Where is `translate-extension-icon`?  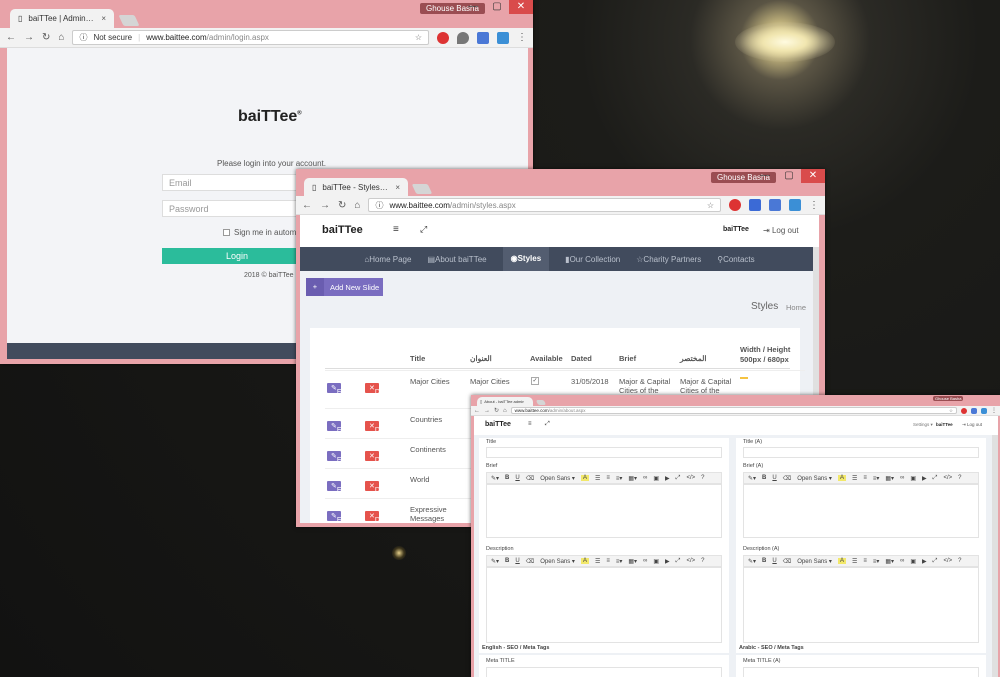 translate-extension-icon is located at coordinates (775, 205).